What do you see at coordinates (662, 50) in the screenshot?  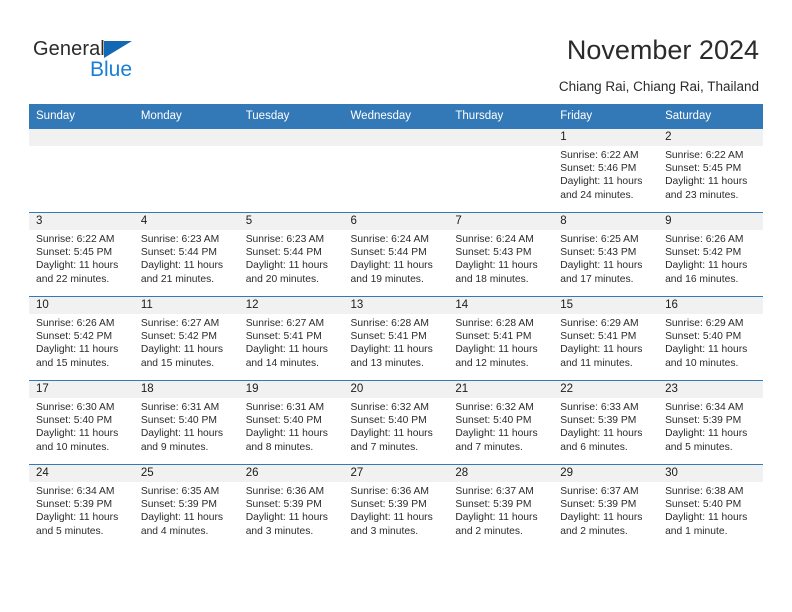 I see `page-title: November 2024` at bounding box center [662, 50].